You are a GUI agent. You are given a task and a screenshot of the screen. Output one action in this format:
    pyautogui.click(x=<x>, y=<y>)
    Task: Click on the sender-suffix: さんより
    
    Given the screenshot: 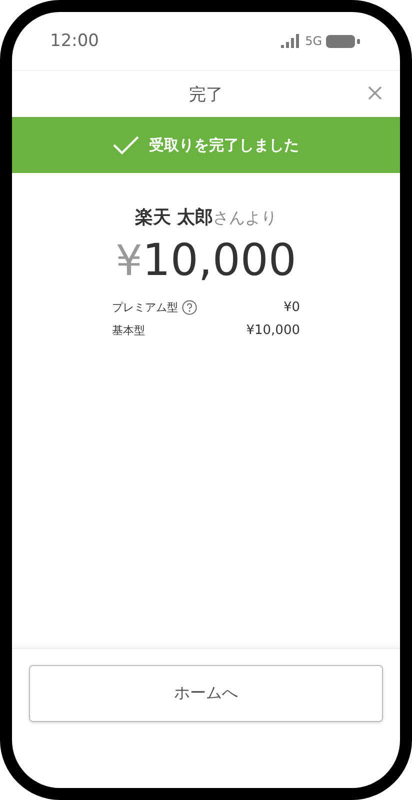 What is the action you would take?
    pyautogui.click(x=245, y=218)
    